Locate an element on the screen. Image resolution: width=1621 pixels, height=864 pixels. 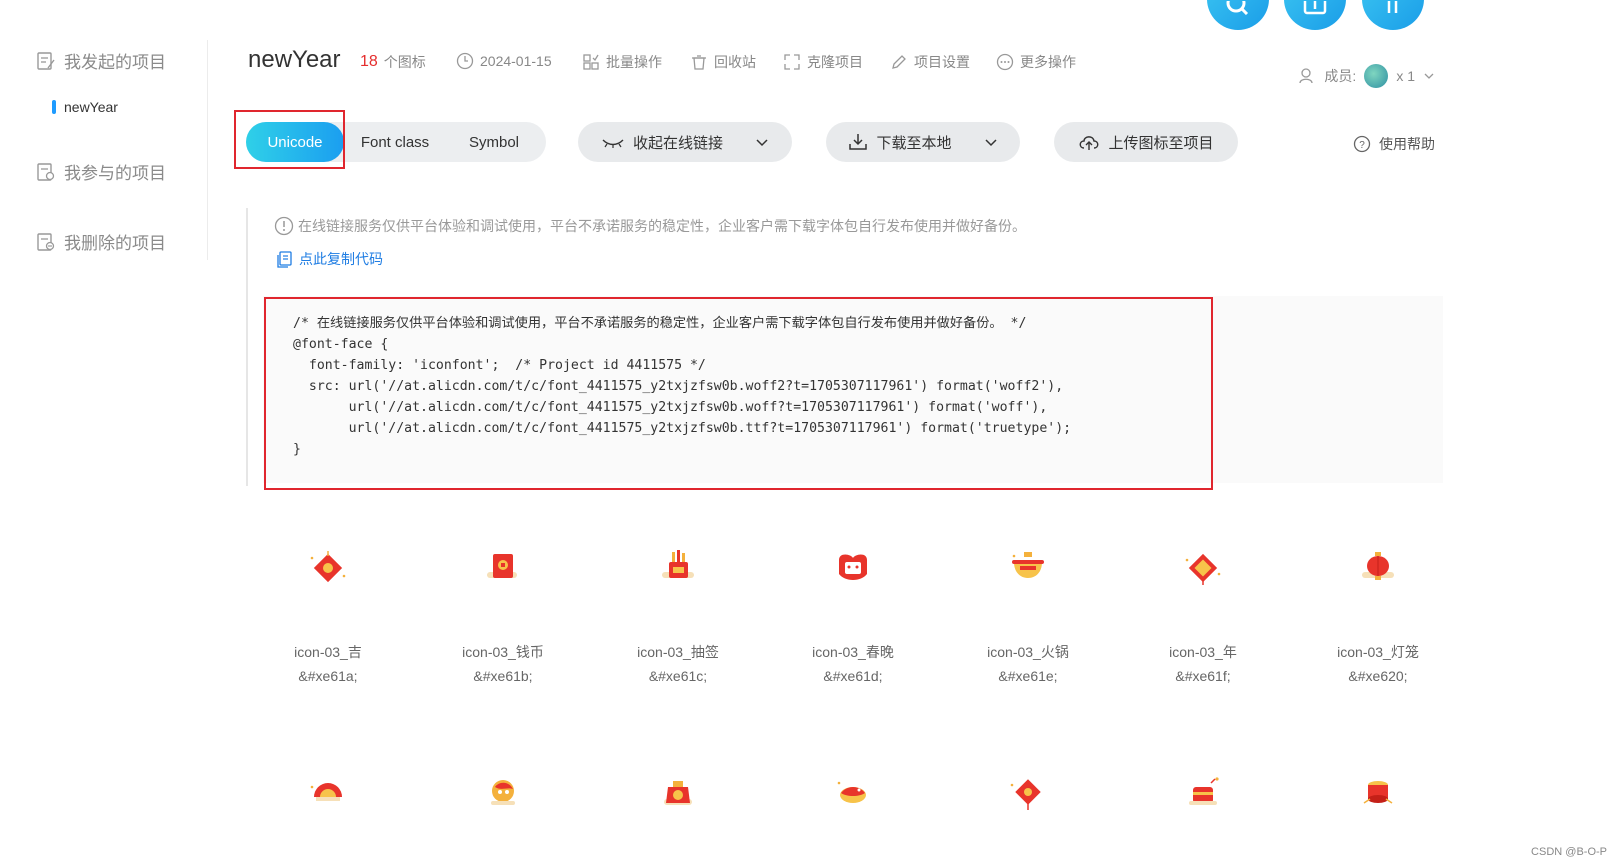
clone-project-button: 克隆项目 is located at coordinates (823, 62).